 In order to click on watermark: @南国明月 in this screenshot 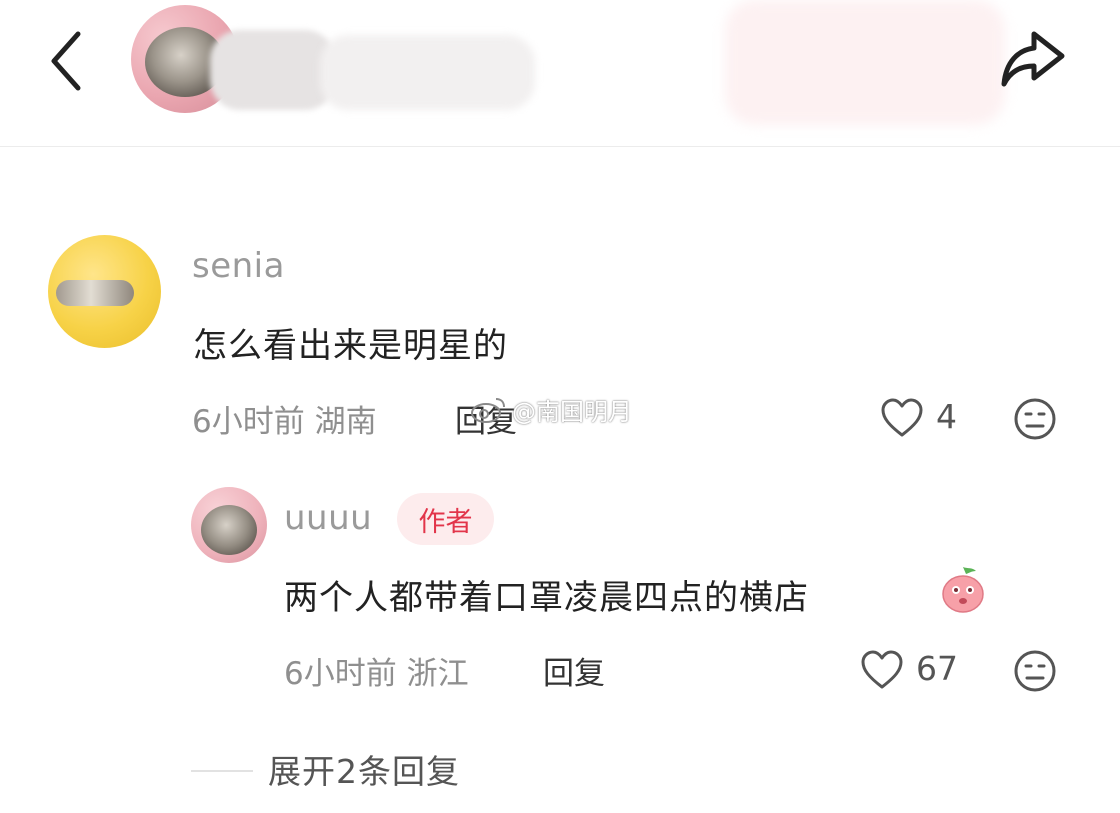, I will do `click(551, 409)`.